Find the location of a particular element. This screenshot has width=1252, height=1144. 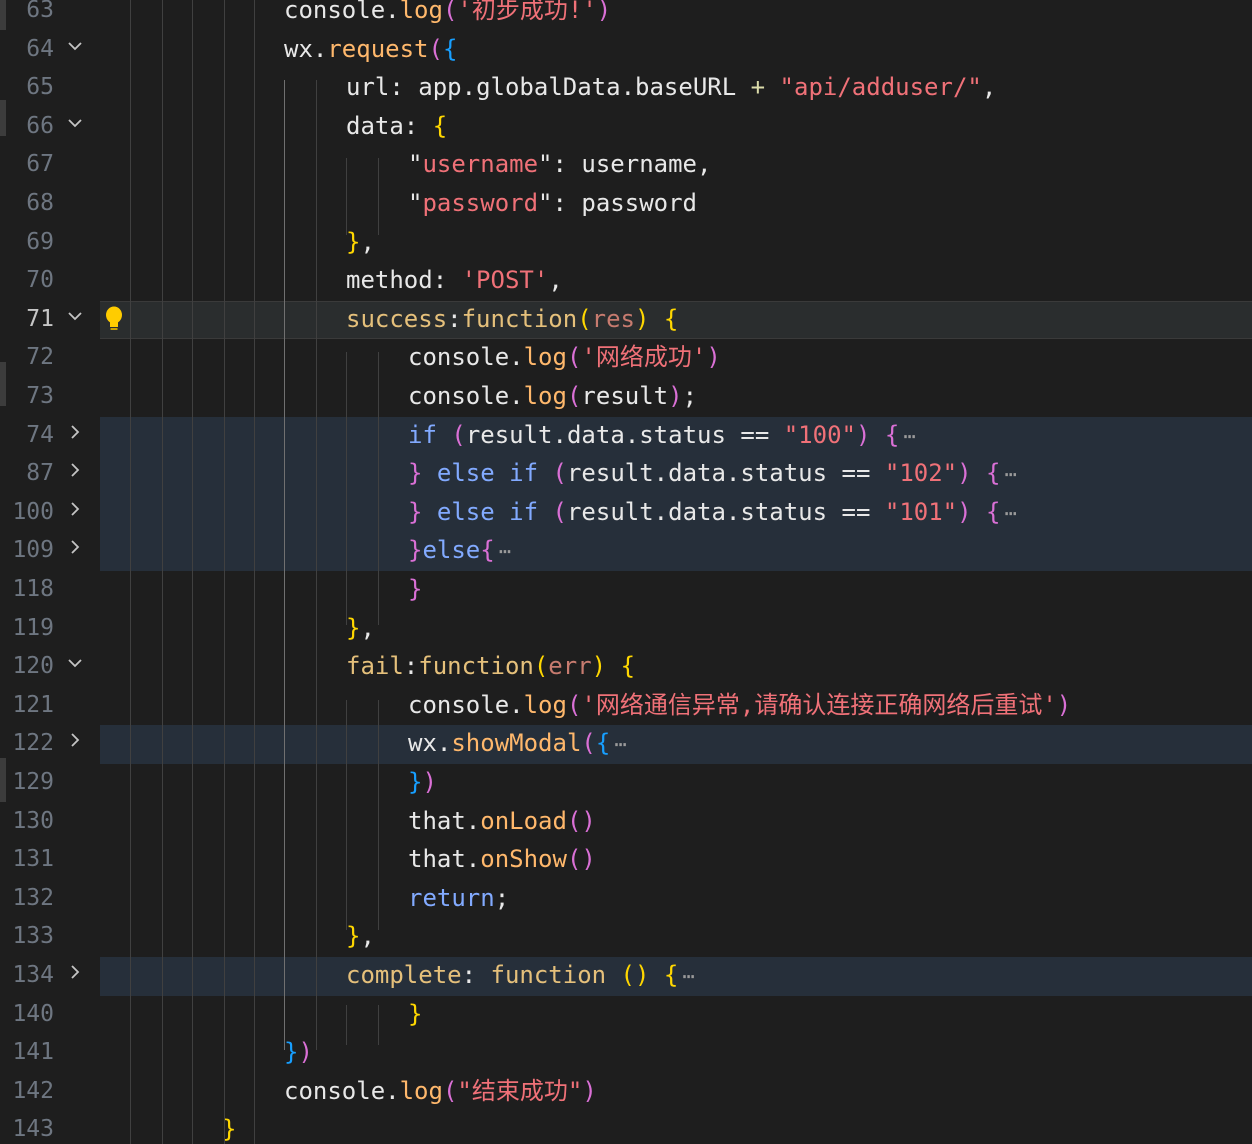

code-token: wx is located at coordinates (422, 743).